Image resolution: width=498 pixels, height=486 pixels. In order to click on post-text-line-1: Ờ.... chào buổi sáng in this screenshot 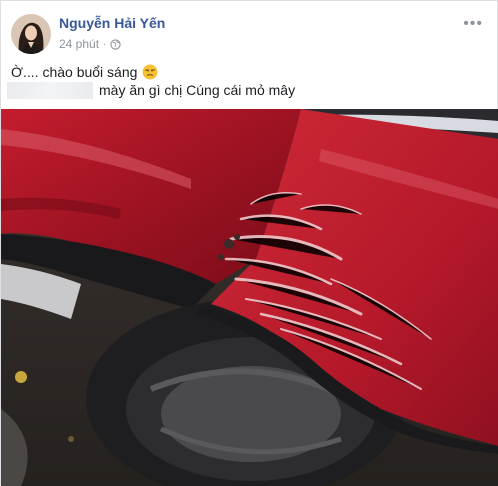, I will do `click(84, 72)`.